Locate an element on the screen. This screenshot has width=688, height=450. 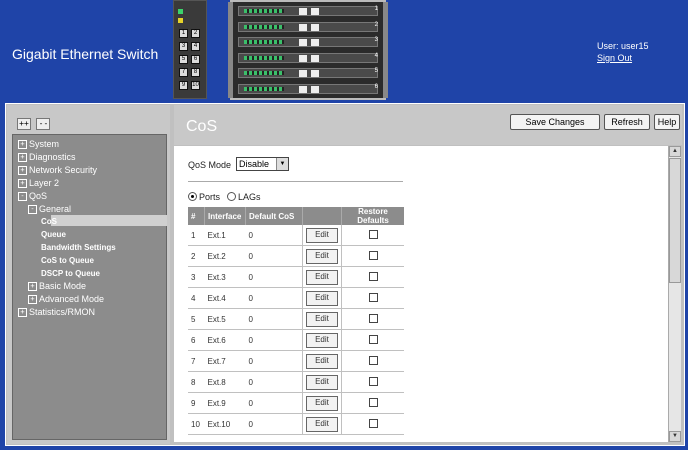
ports-radio: Ports is located at coordinates (204, 197).